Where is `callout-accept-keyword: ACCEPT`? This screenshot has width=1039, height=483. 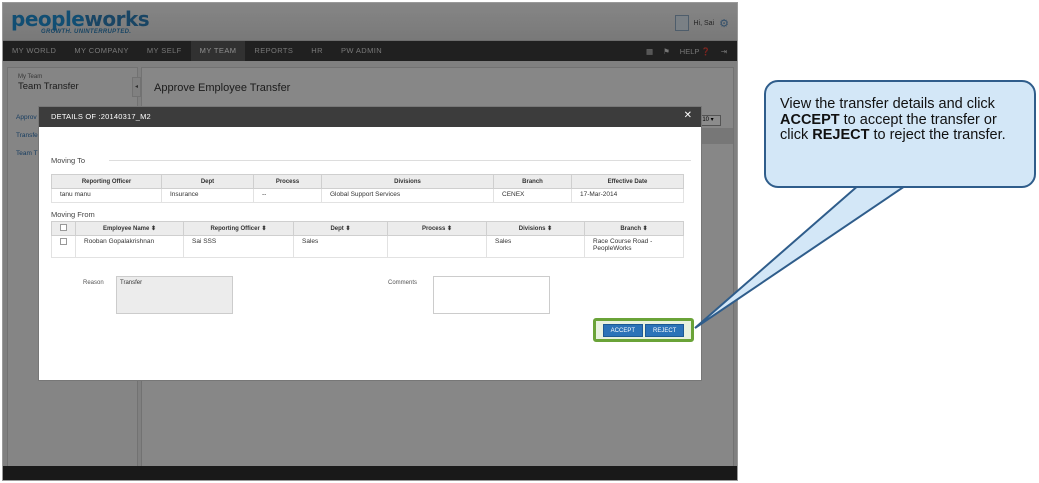
callout-accept-keyword: ACCEPT is located at coordinates (810, 119).